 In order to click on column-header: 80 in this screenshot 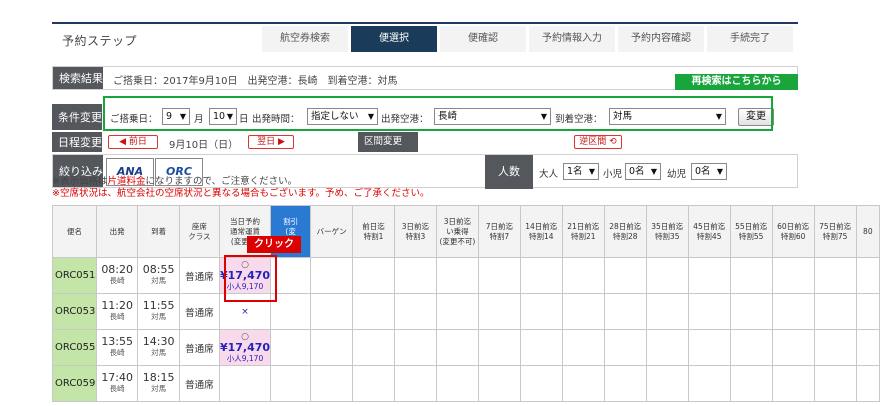, I will do `click(867, 231)`.